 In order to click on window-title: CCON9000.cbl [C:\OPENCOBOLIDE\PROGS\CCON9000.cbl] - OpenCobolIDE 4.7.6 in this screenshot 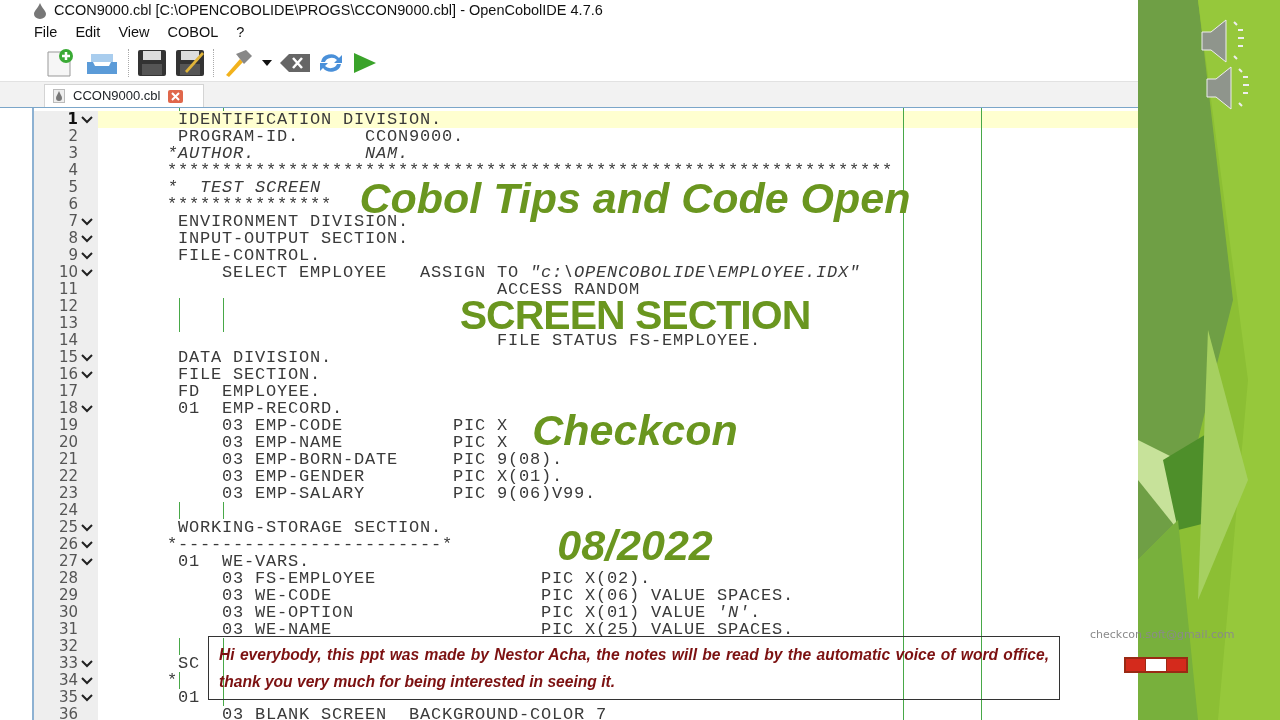, I will do `click(328, 11)`.